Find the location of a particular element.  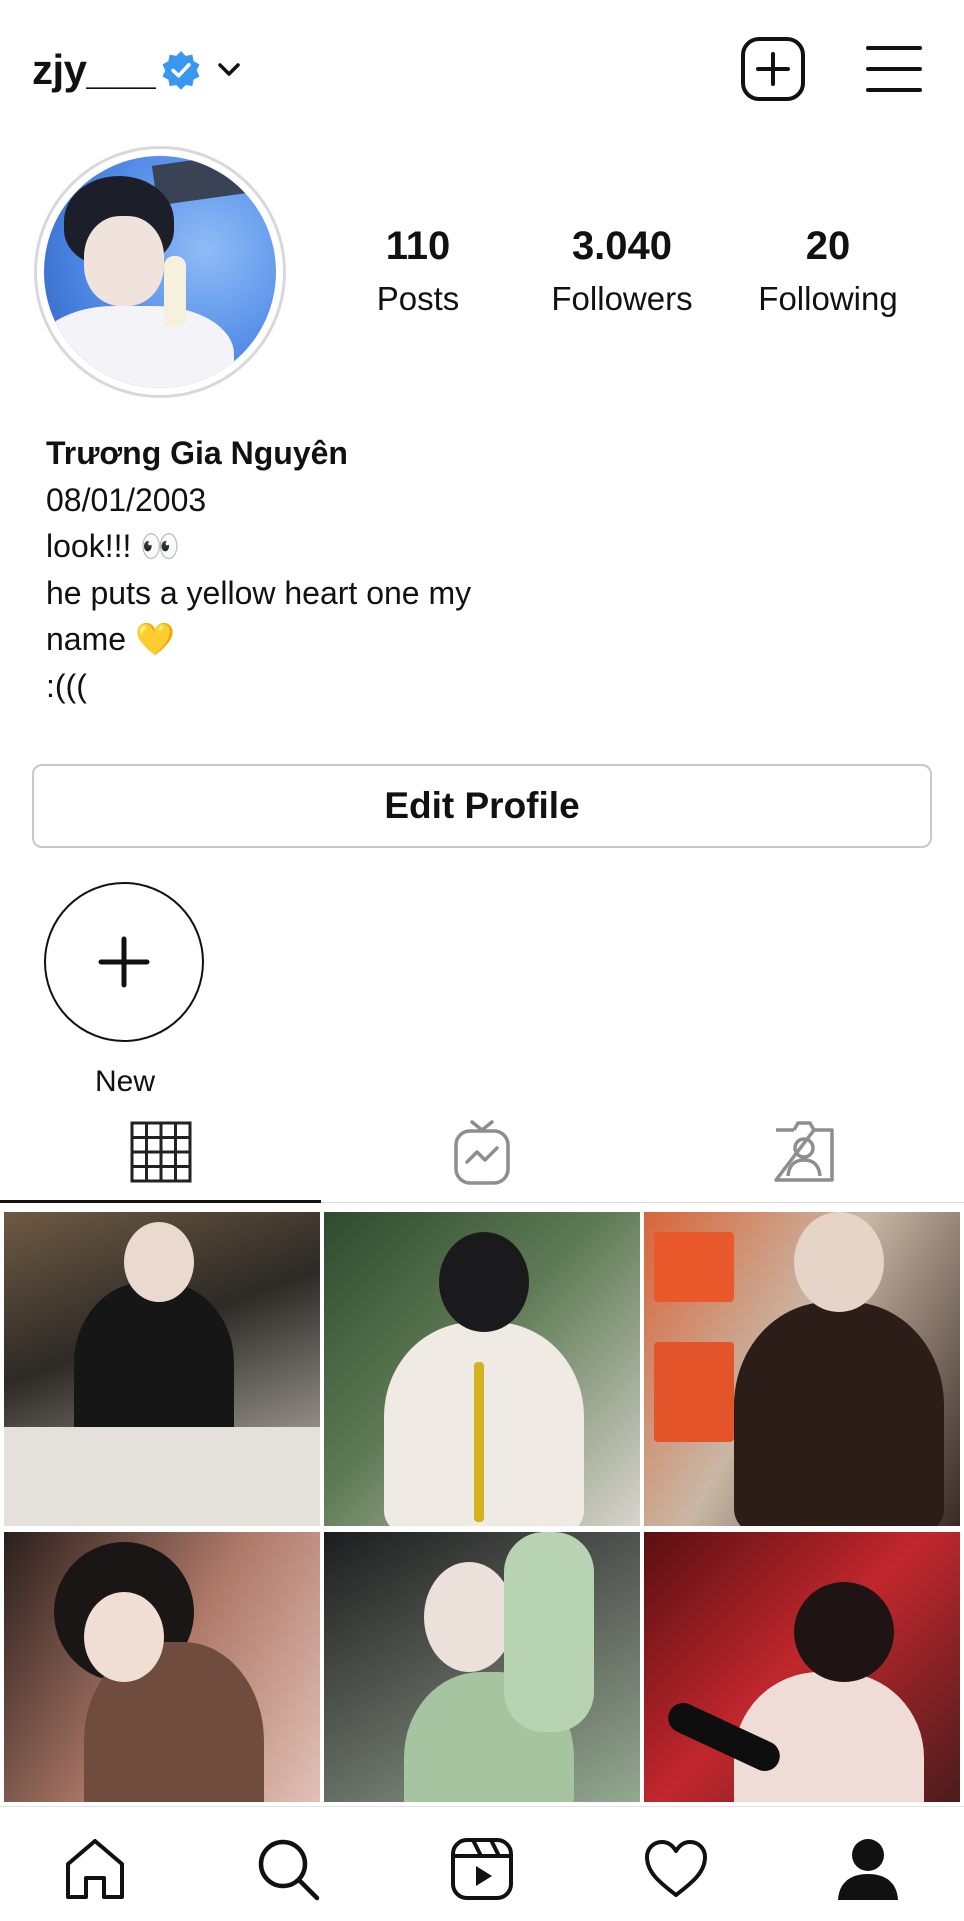

following-label: Following is located at coordinates (828, 298).